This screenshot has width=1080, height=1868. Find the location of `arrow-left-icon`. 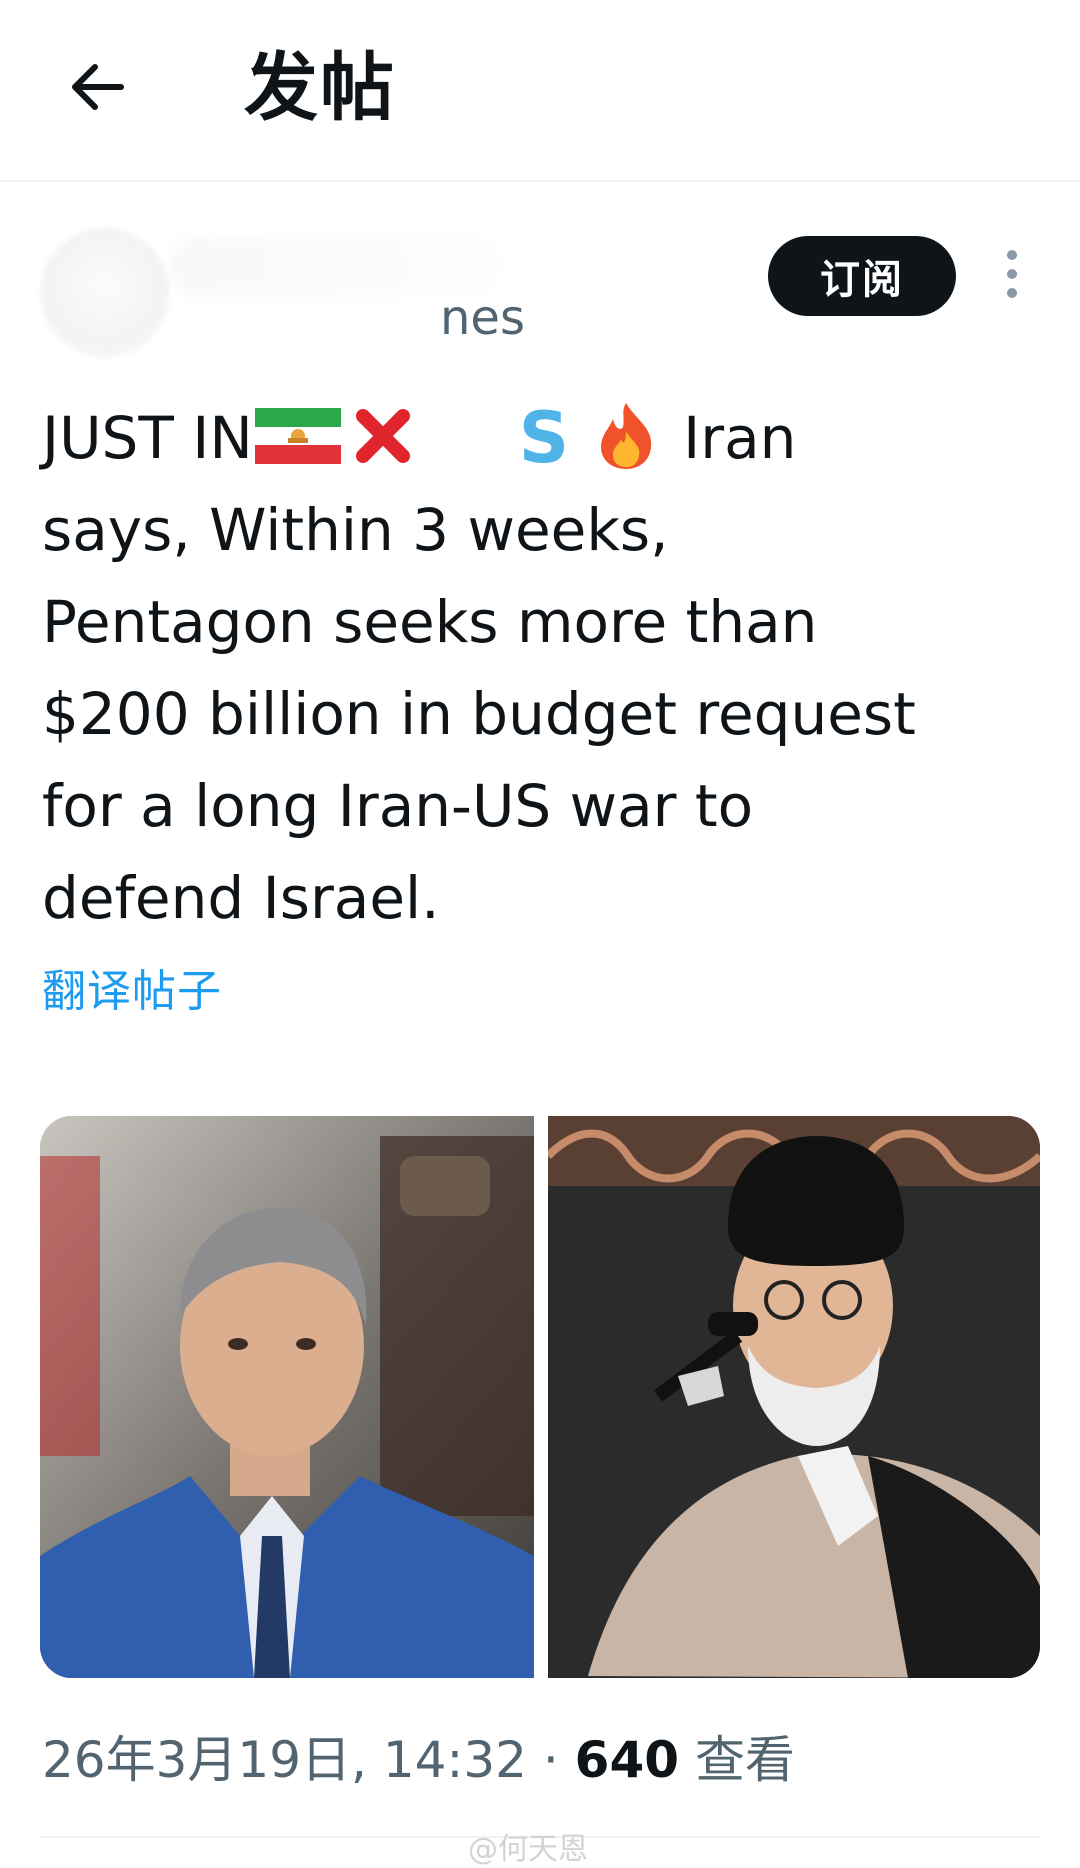

arrow-left-icon is located at coordinates (98, 87).